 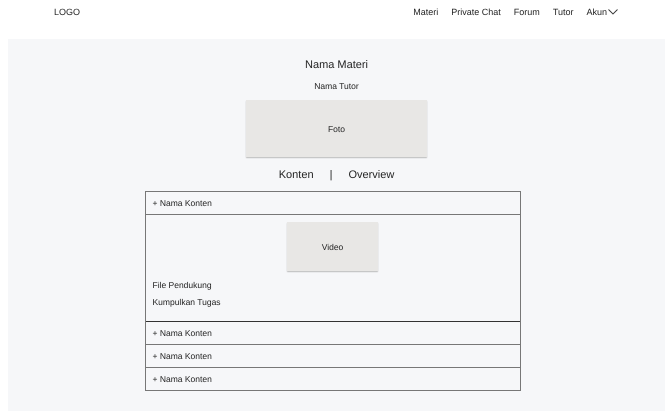 I want to click on nav-link: Akun, so click(x=602, y=11).